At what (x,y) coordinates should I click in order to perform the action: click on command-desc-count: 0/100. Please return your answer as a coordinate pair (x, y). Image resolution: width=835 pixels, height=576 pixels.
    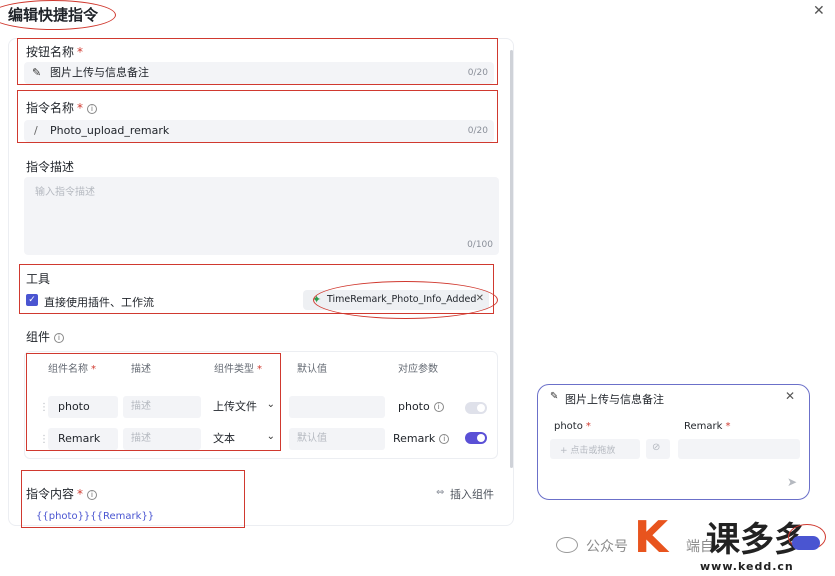
    Looking at the image, I should click on (480, 245).